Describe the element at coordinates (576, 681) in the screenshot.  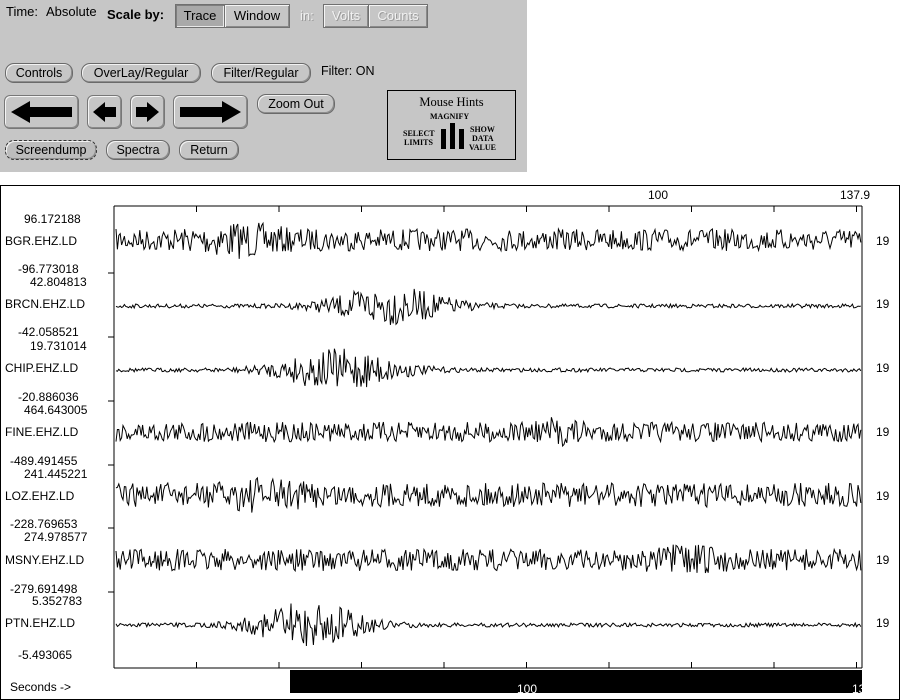
I see `time-window-bar` at that location.